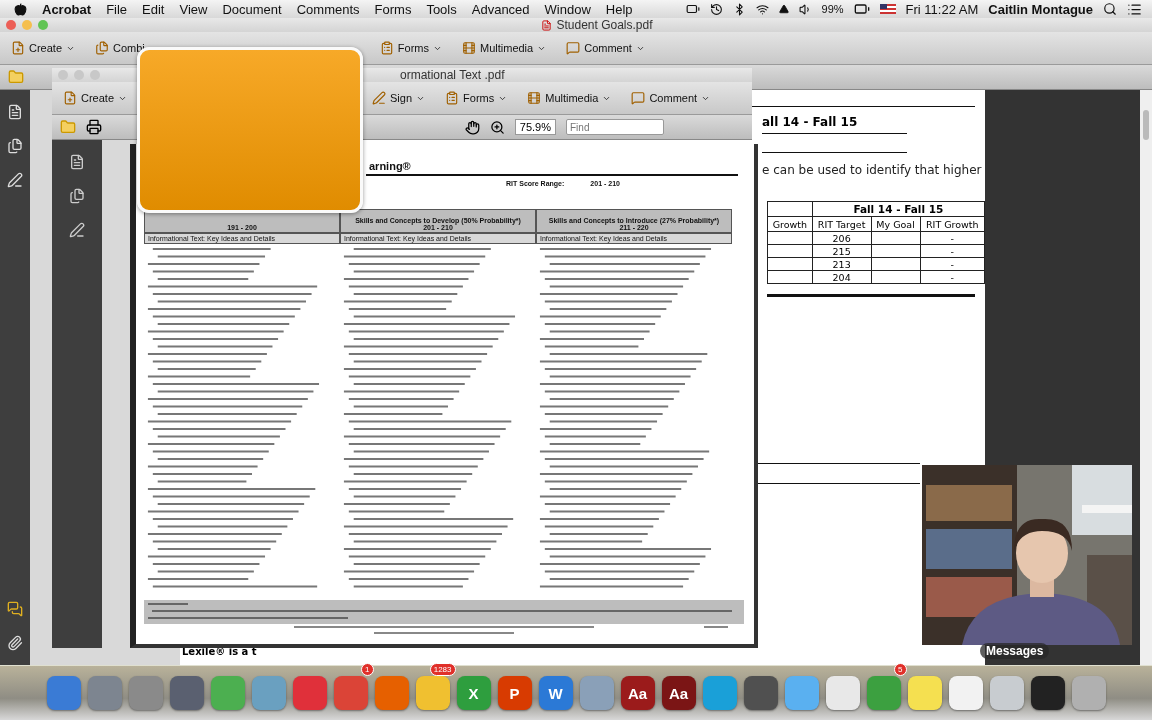 Image resolution: width=1152 pixels, height=720 pixels. I want to click on menu-item: Forms, so click(393, 9).